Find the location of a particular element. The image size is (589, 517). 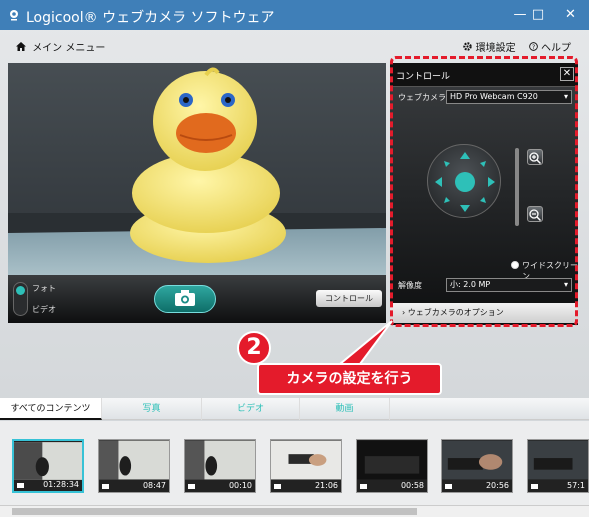

control-button: コントロール is located at coordinates (349, 298).